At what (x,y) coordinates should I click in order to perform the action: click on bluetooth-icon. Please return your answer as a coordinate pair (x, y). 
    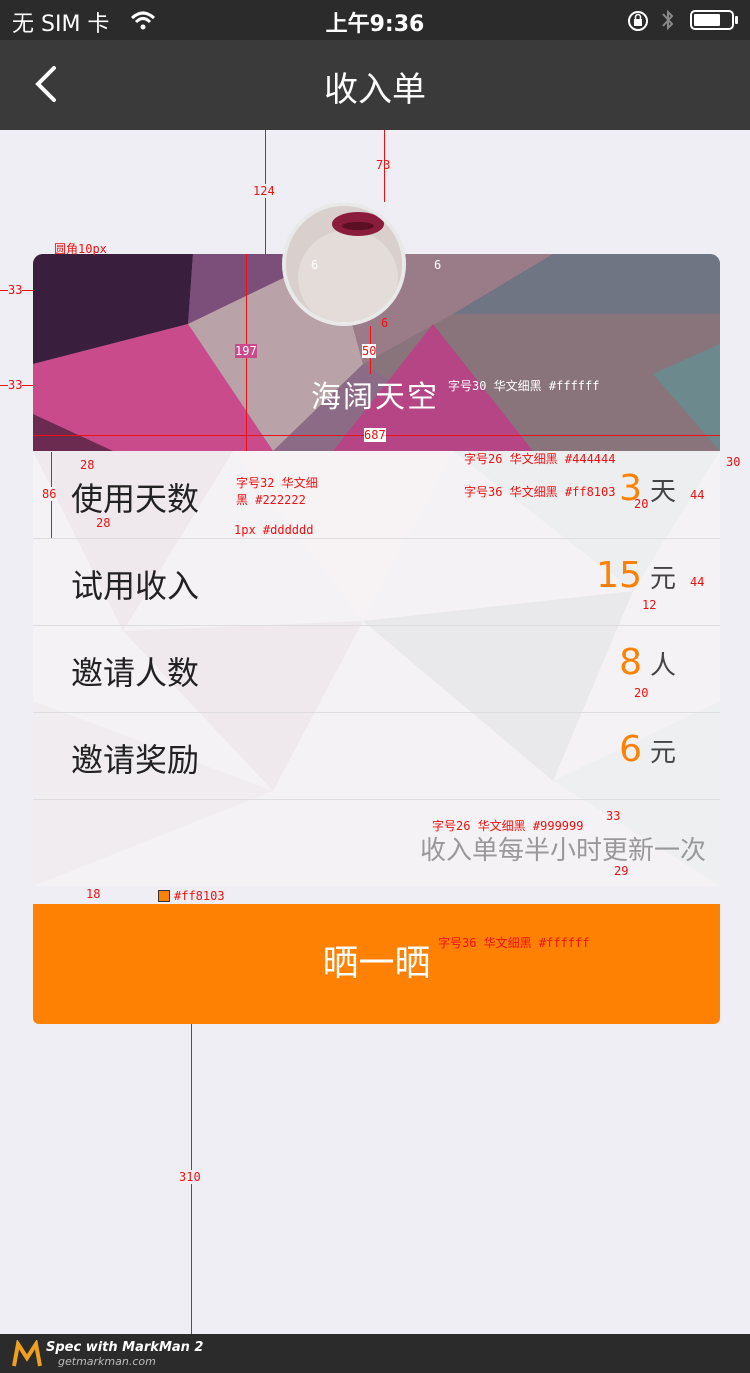
    Looking at the image, I should click on (668, 20).